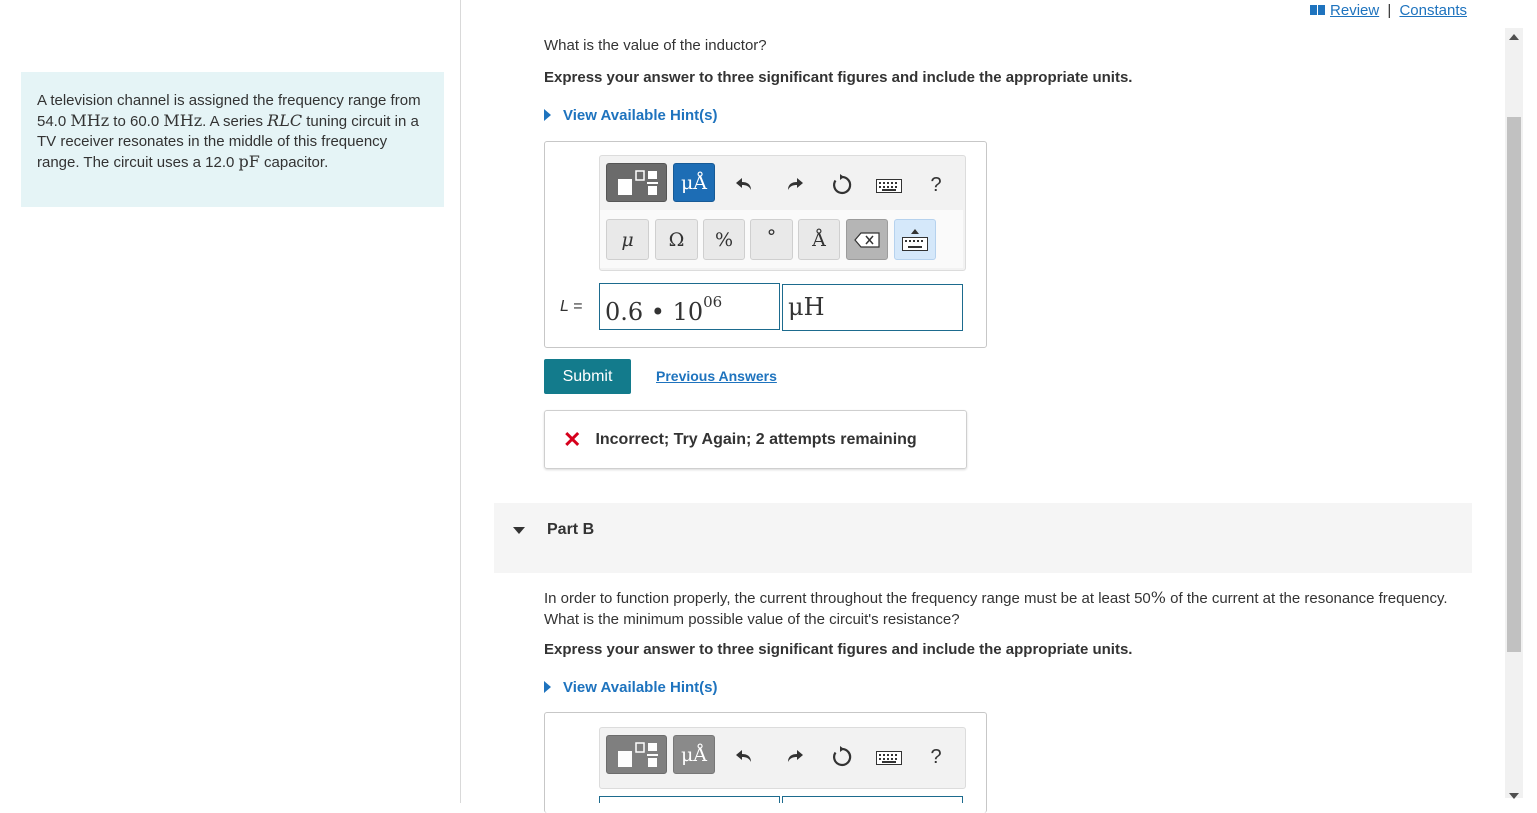 This screenshot has height=813, width=1537. What do you see at coordinates (689, 799) in the screenshot?
I see `value-input` at bounding box center [689, 799].